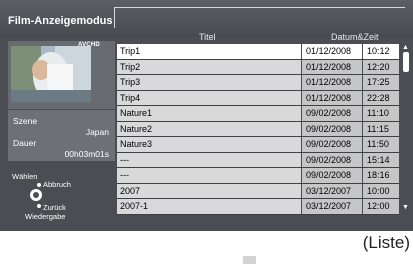  I want to click on row-title: Trip2, so click(209, 66).